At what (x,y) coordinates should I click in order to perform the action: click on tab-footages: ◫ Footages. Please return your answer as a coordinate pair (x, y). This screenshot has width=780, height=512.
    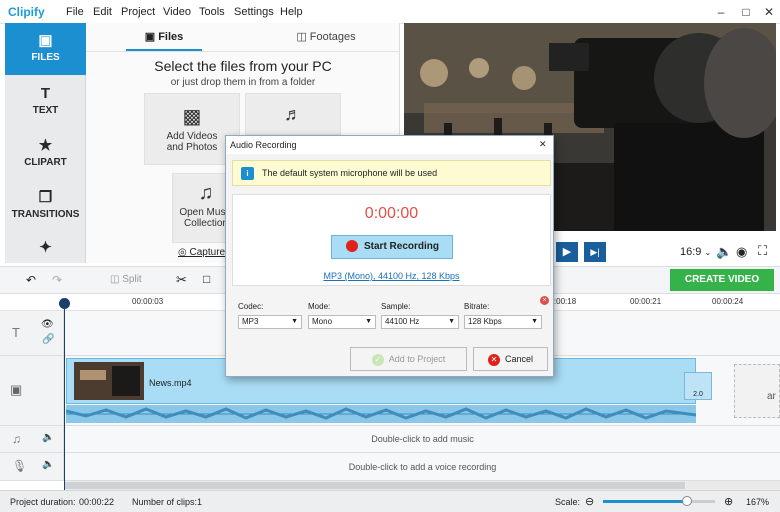
    Looking at the image, I should click on (326, 37).